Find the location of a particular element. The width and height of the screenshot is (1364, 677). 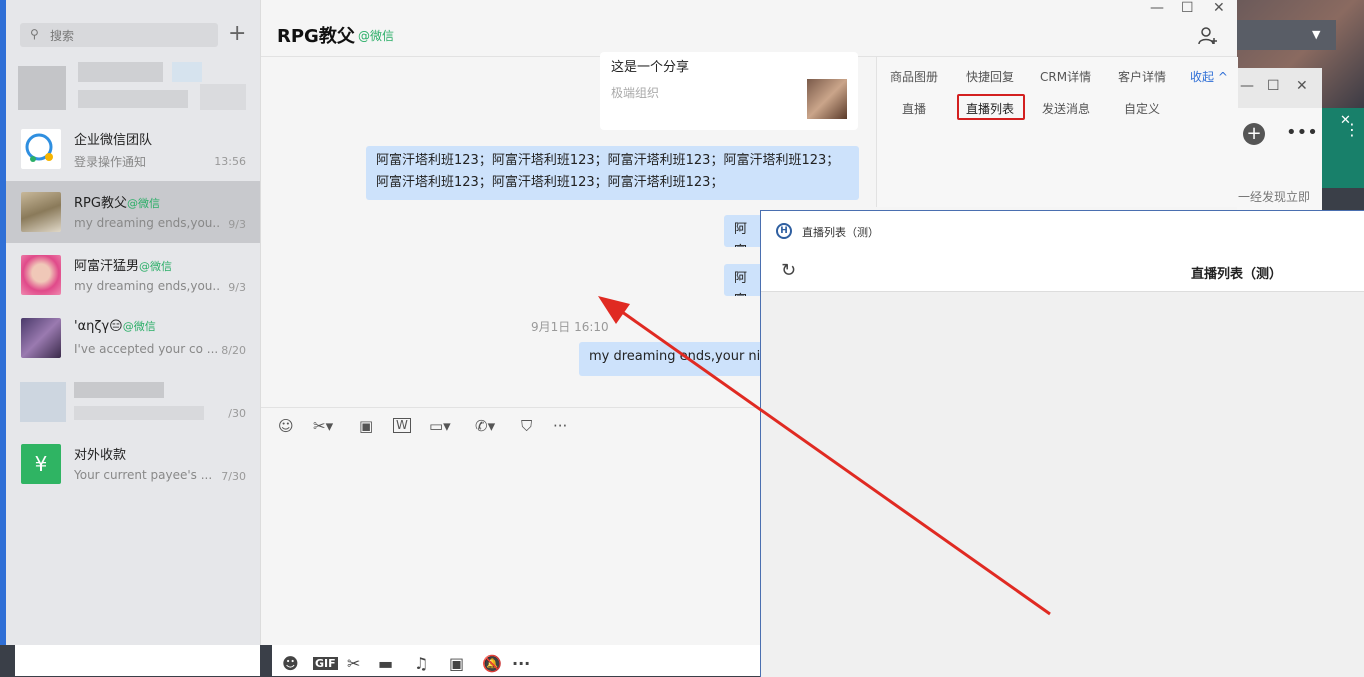

scissors-icon: ✂ is located at coordinates (354, 663).